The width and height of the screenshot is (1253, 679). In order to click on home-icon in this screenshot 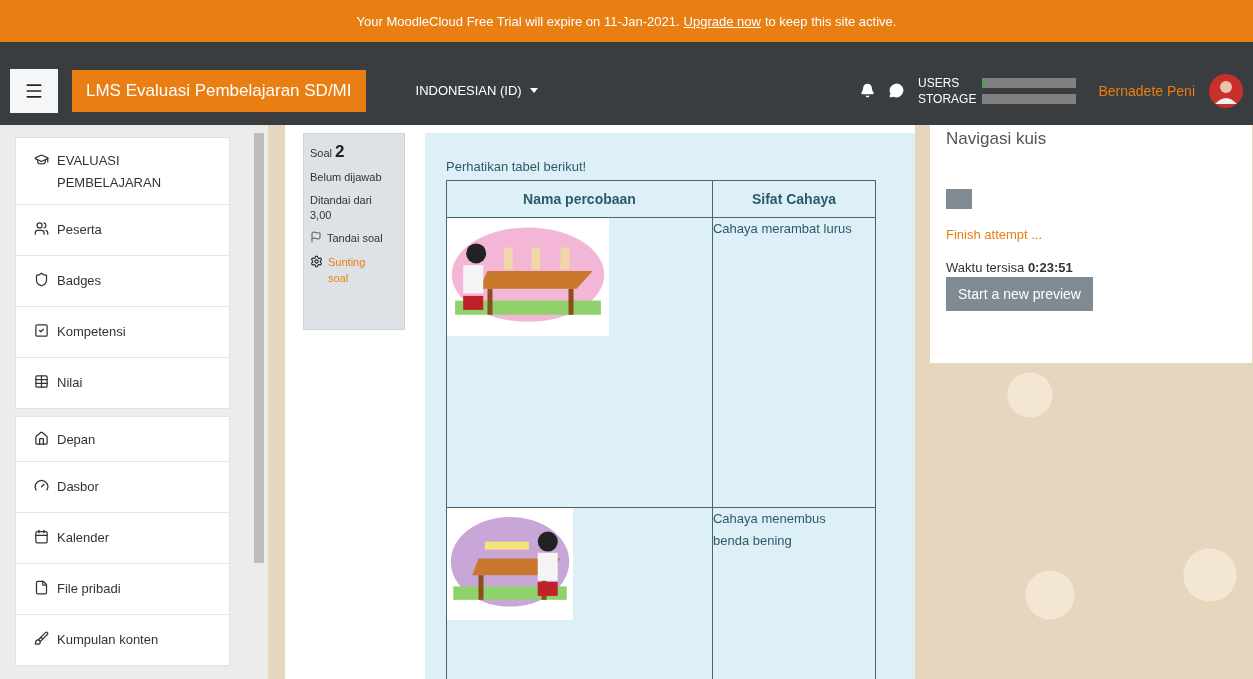, I will do `click(41, 438)`.